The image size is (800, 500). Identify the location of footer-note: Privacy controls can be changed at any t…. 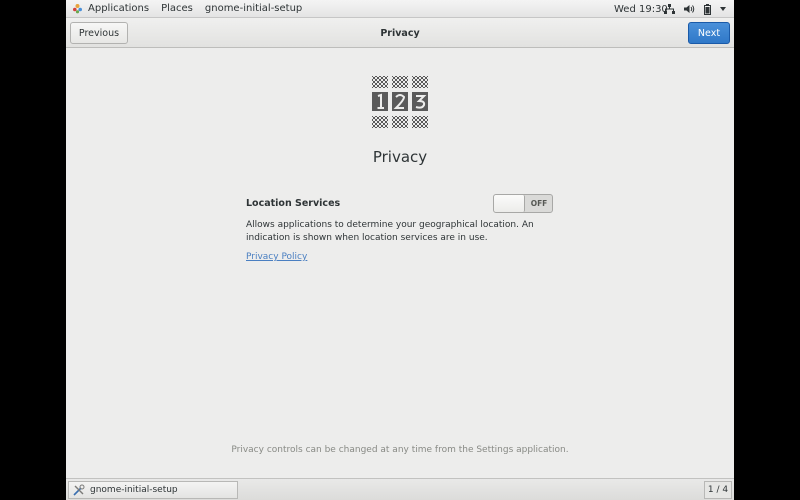
(400, 450).